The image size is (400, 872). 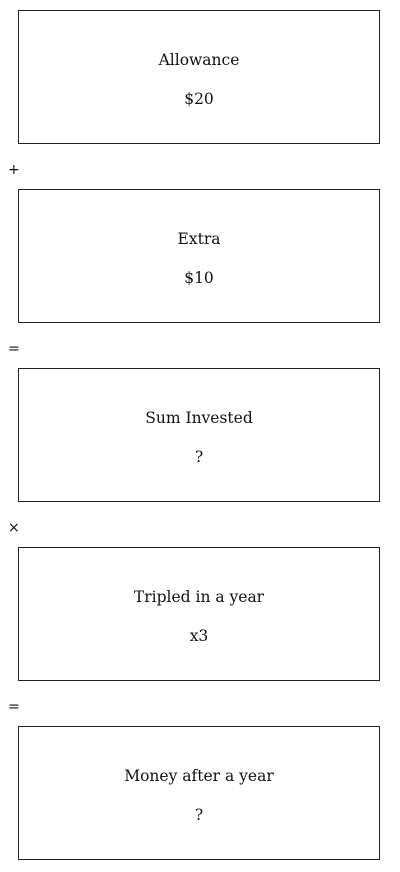 What do you see at coordinates (199, 256) in the screenshot?
I see `extra-box: Extra $10` at bounding box center [199, 256].